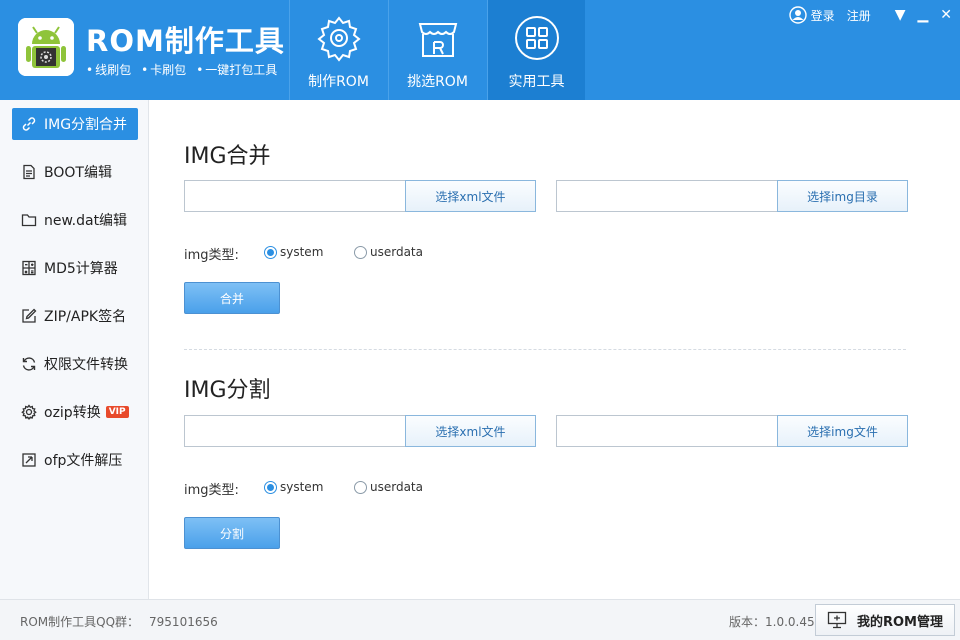 This screenshot has height=640, width=960. I want to click on sidebar-item-label: ozip转换, so click(72, 413).